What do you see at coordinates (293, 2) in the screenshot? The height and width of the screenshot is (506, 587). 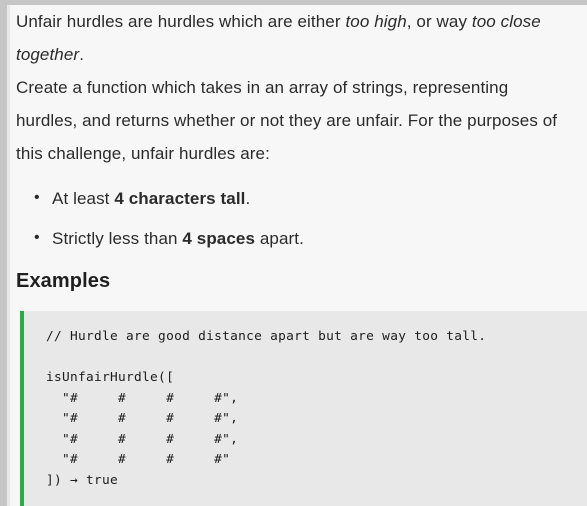 I see `window-top-band` at bounding box center [293, 2].